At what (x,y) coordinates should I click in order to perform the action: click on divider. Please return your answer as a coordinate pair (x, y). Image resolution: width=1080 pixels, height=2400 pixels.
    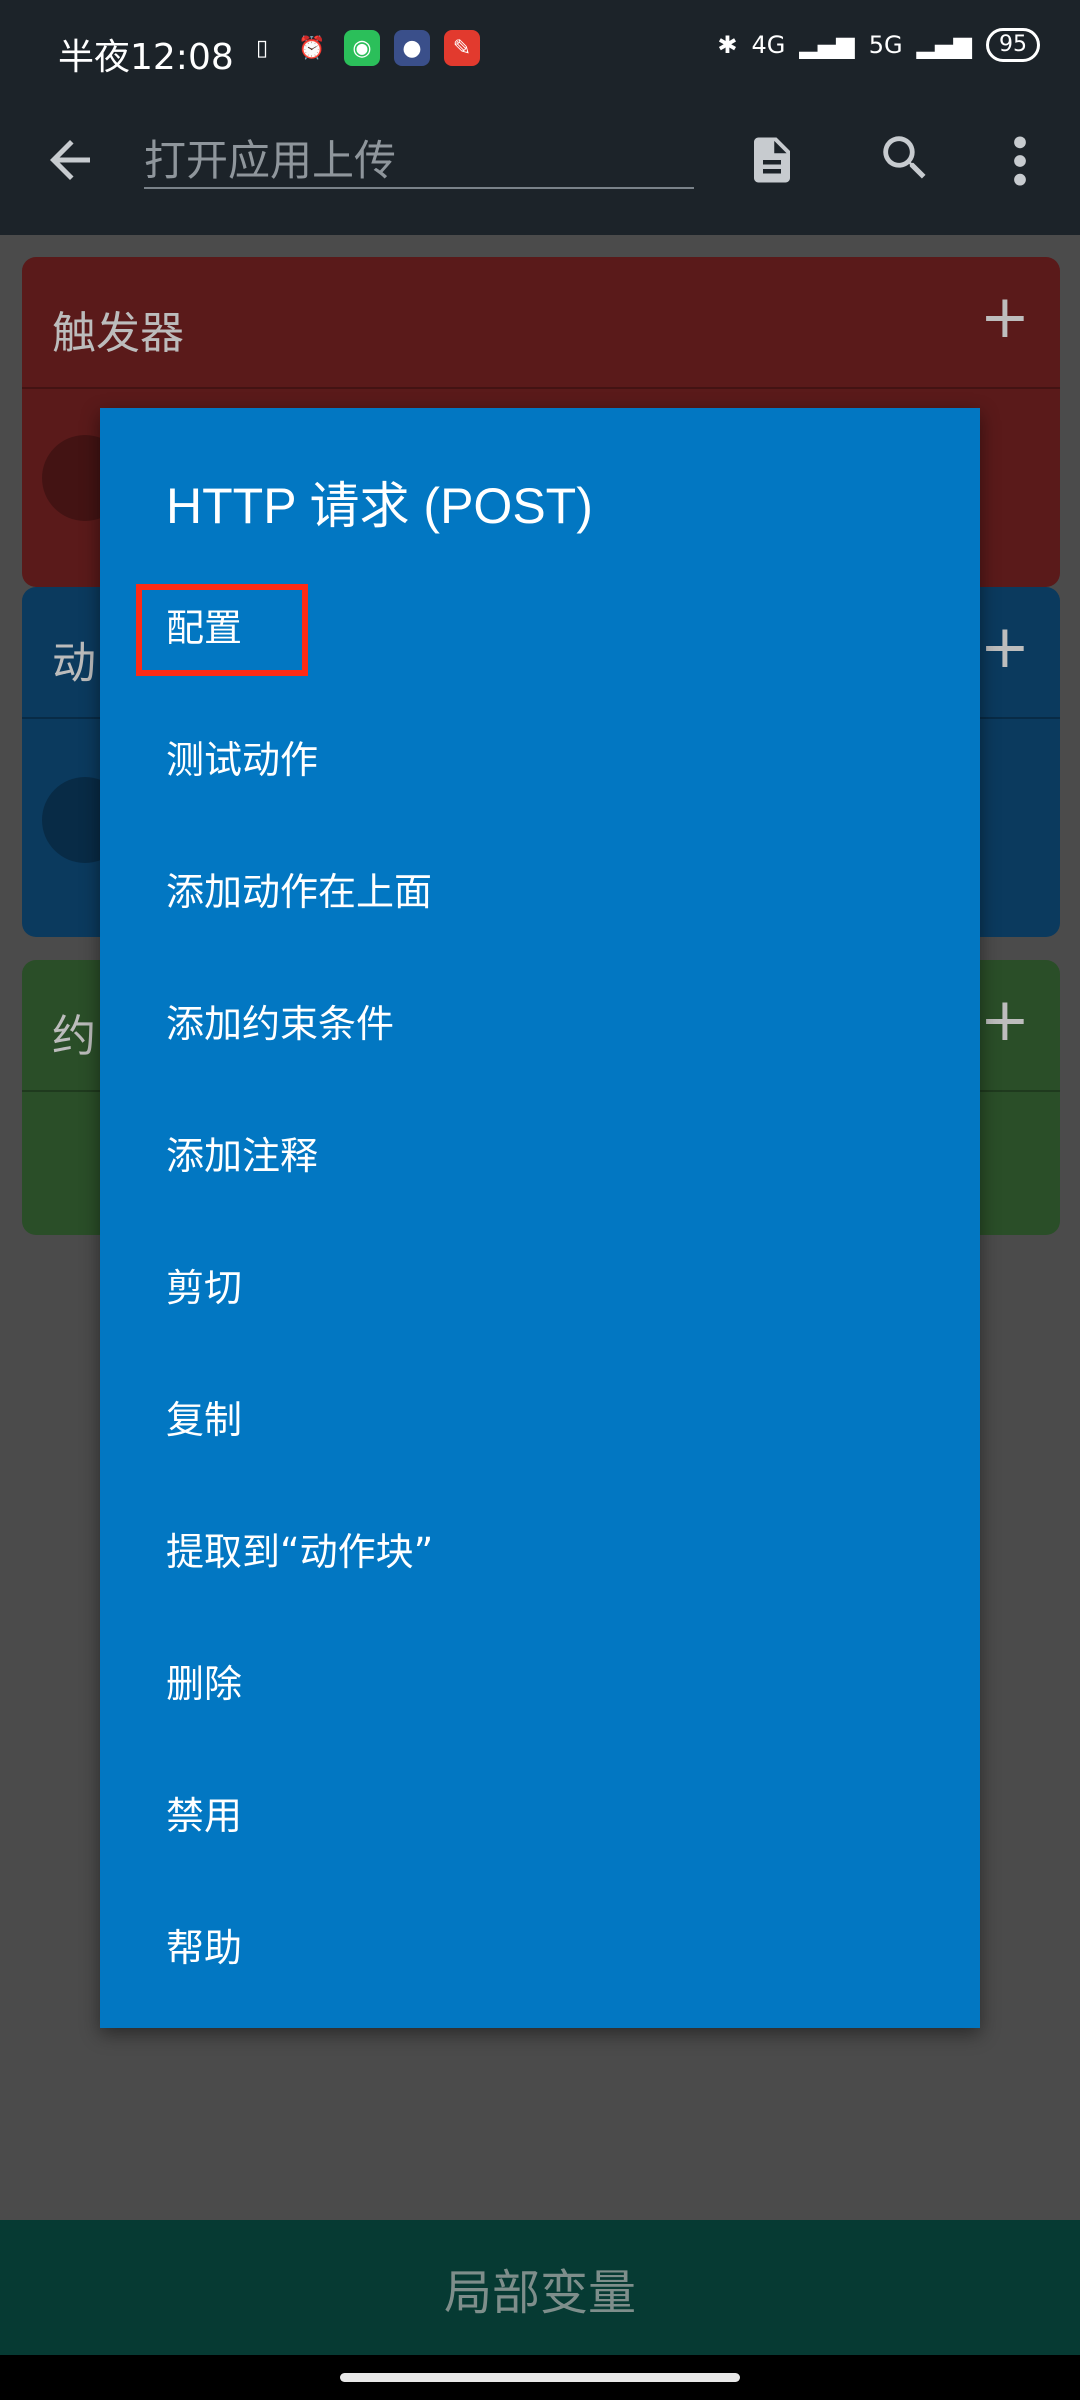
    Looking at the image, I should click on (541, 388).